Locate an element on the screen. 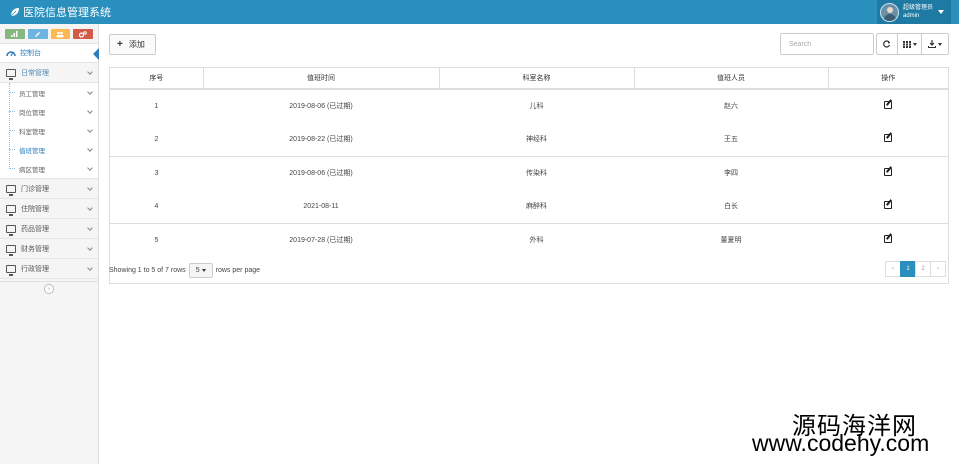  user-name: 超级管理员 is located at coordinates (918, 8).